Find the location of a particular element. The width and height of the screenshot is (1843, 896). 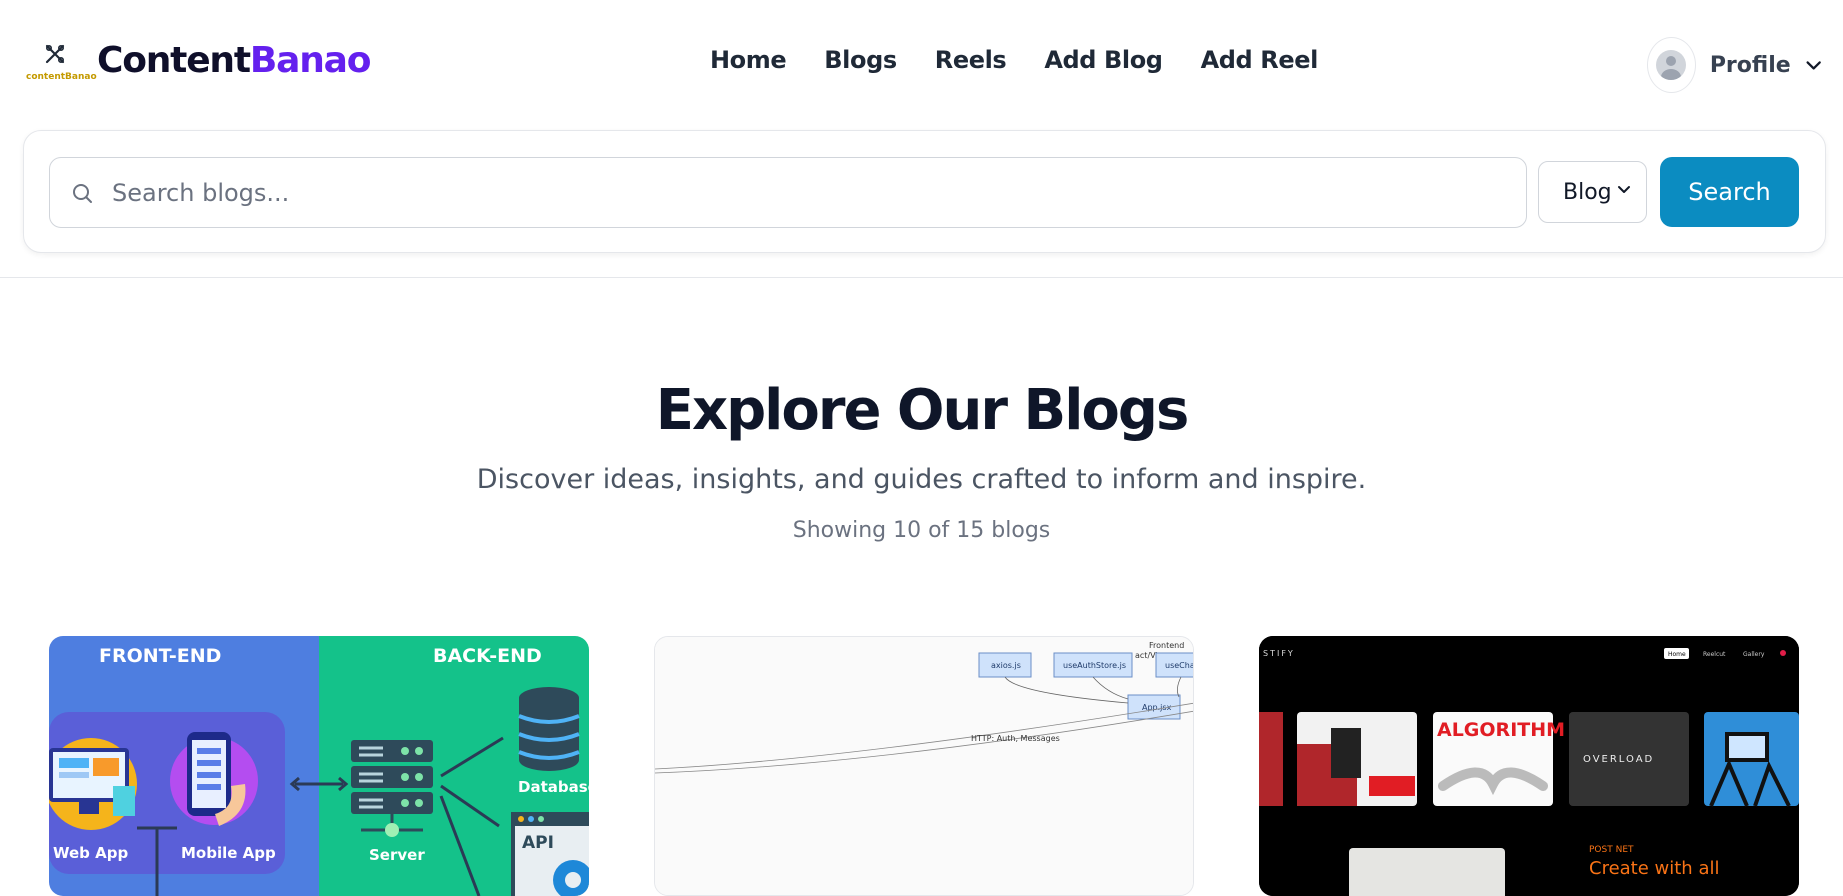

profile-label: Profile is located at coordinates (1750, 65).